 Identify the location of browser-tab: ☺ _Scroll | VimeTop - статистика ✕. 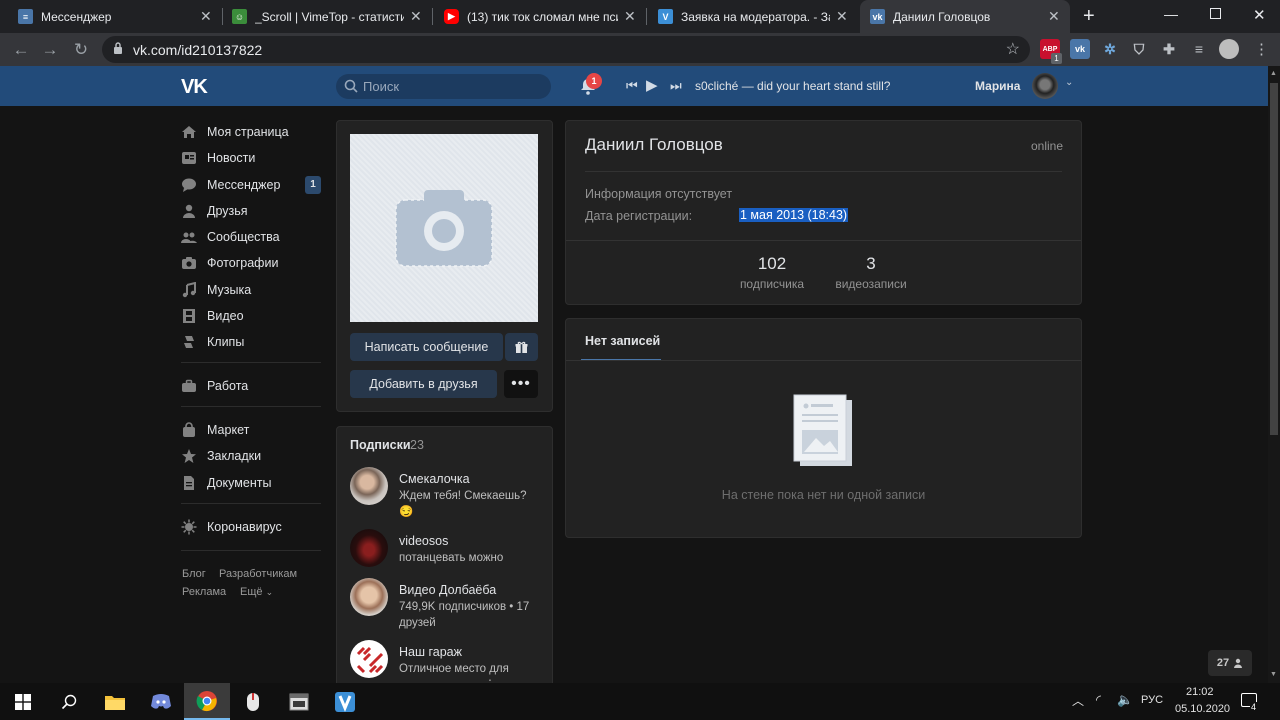
(327, 16).